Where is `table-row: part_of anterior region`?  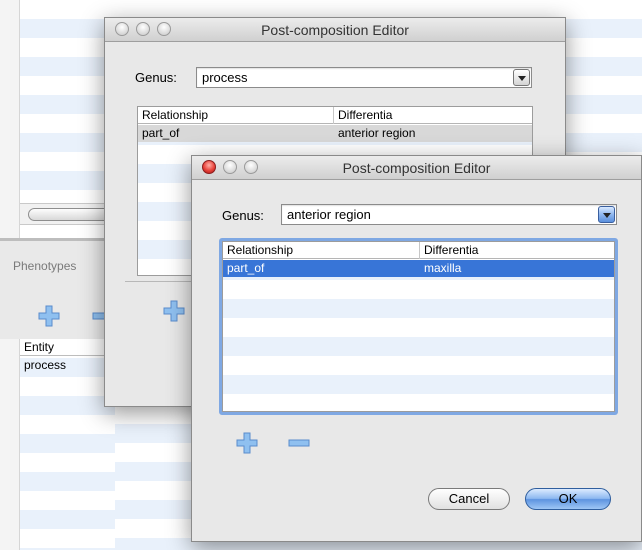
table-row: part_of anterior region is located at coordinates (335, 133).